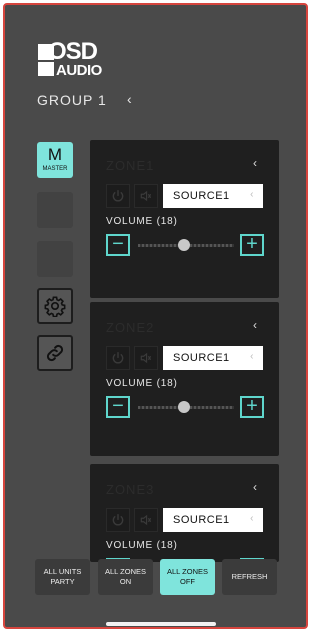  I want to click on group-title: GROUP 1, so click(72, 100).